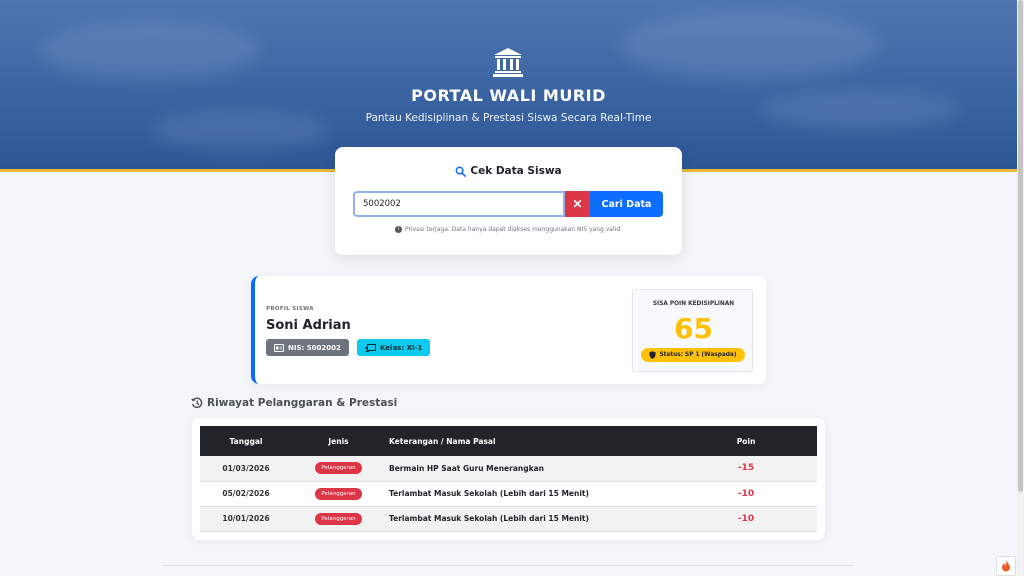 Image resolution: width=1024 pixels, height=576 pixels. I want to click on row-description: Bermain HP Saat Guru Menerangkan, so click(466, 468).